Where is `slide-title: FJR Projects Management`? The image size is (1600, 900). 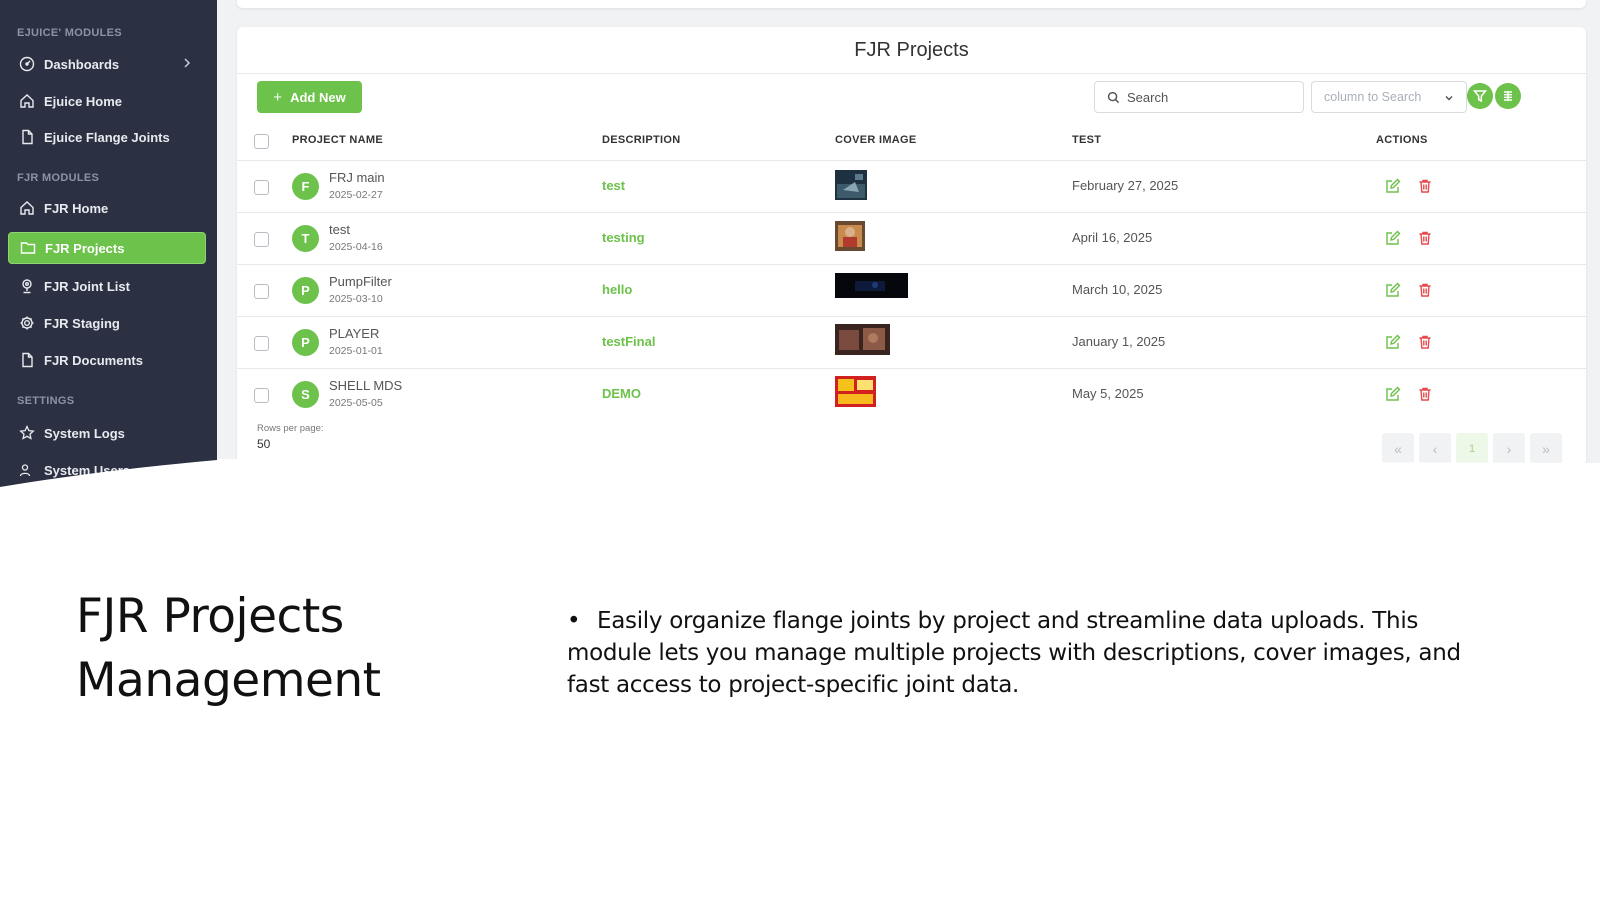 slide-title: FJR Projects Management is located at coordinates (228, 648).